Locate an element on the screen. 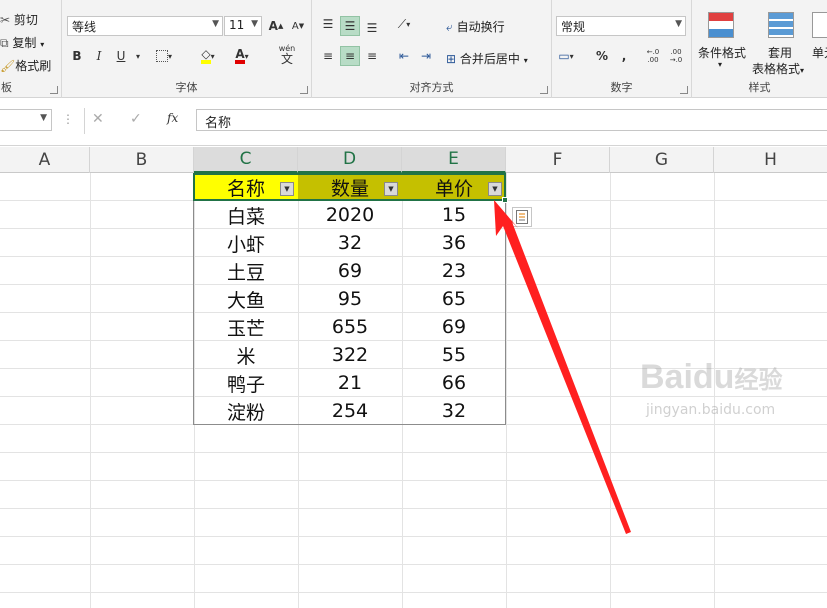 The height and width of the screenshot is (608, 827). red-arrow-icon is located at coordinates (562, 367).